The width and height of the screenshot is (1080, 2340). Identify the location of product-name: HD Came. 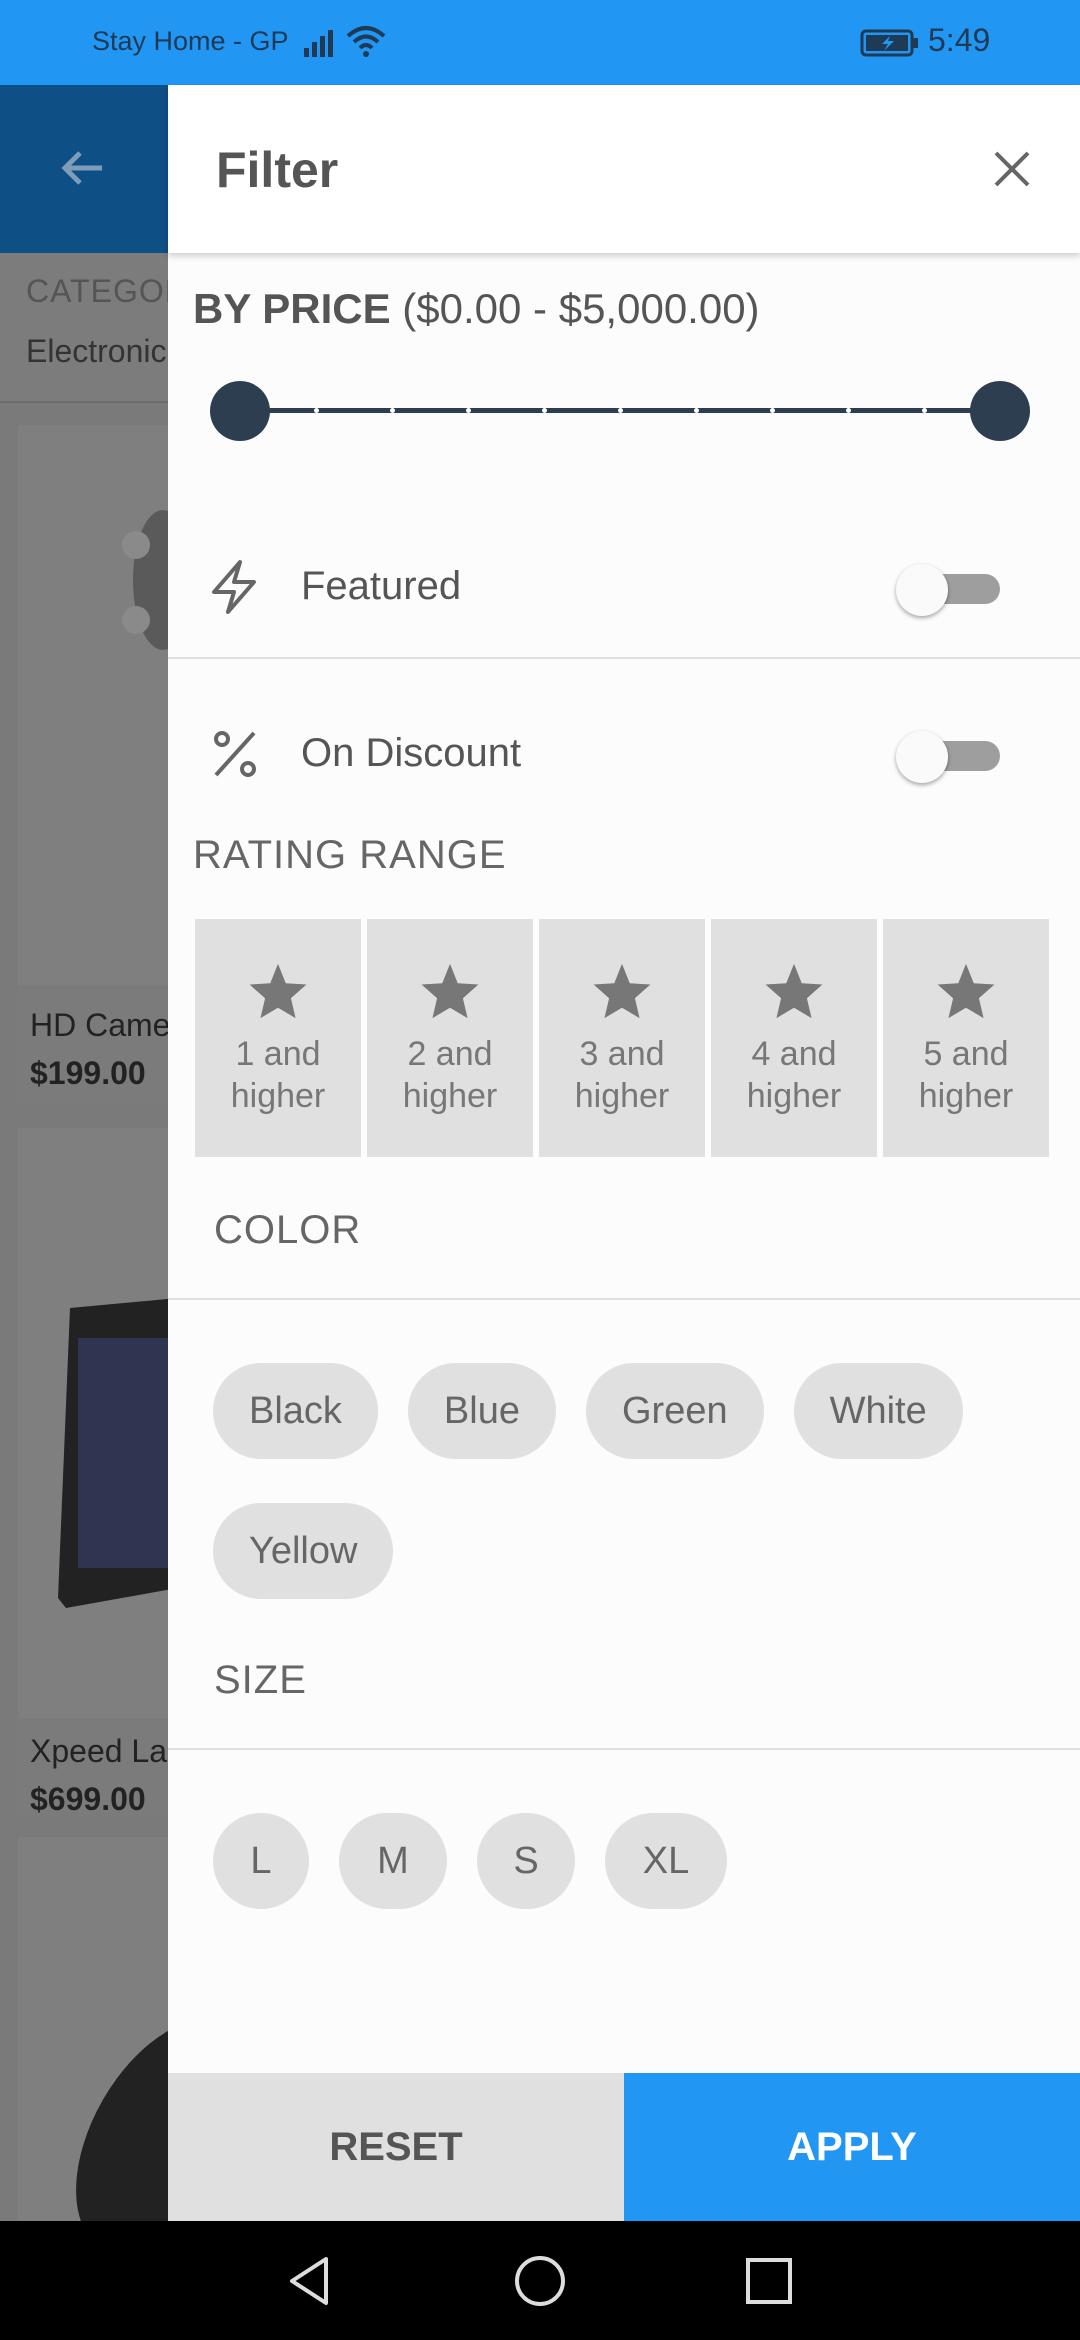
(100, 1025).